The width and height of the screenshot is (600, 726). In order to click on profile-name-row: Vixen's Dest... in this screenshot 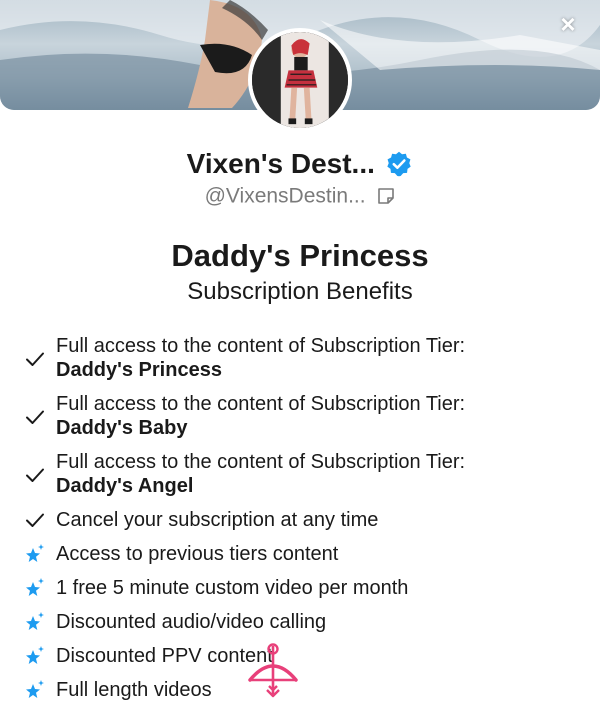, I will do `click(300, 164)`.